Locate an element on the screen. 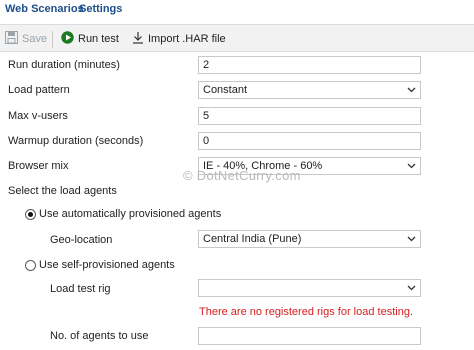 Image resolution: width=474 pixels, height=350 pixels. geo-location-label: Geo-location is located at coordinates (81, 240).